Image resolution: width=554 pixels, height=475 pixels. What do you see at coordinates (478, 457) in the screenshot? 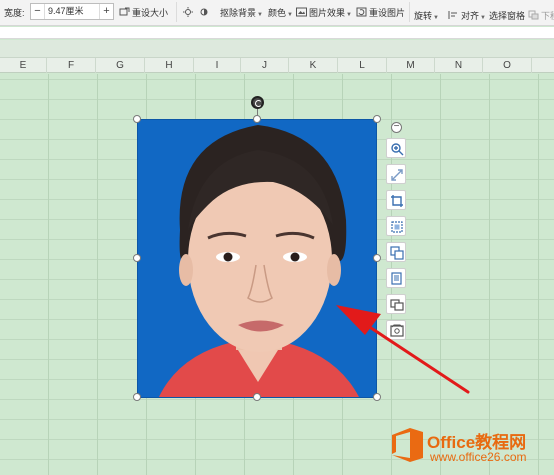
I see `watermark-url: www.office26.com` at bounding box center [478, 457].